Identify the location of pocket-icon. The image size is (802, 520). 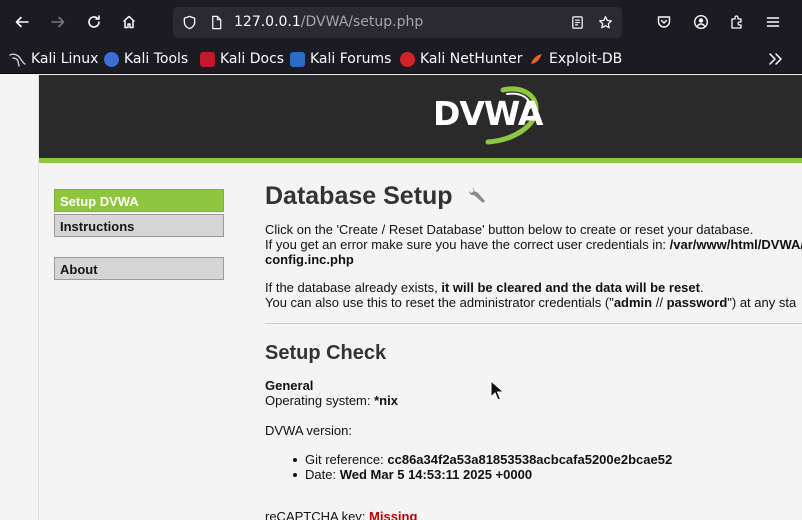
(664, 22).